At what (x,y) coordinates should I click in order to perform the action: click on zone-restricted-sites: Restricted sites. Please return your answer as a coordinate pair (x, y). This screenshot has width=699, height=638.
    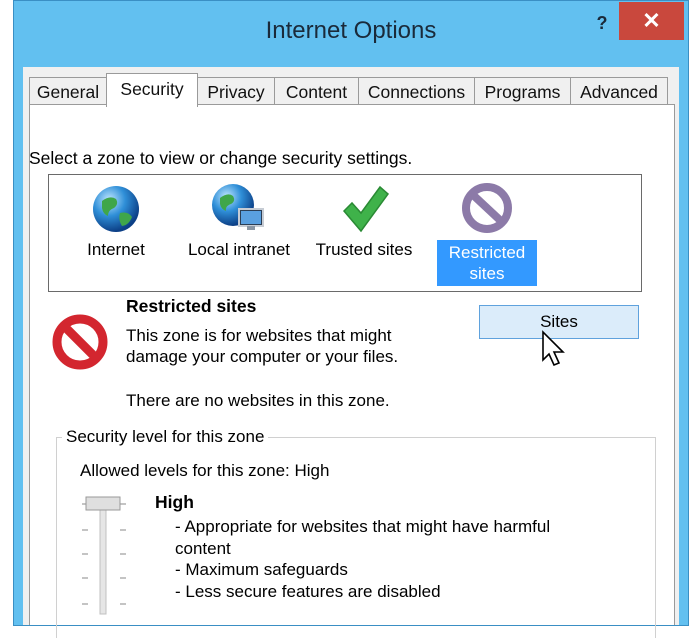
    Looking at the image, I should click on (487, 233).